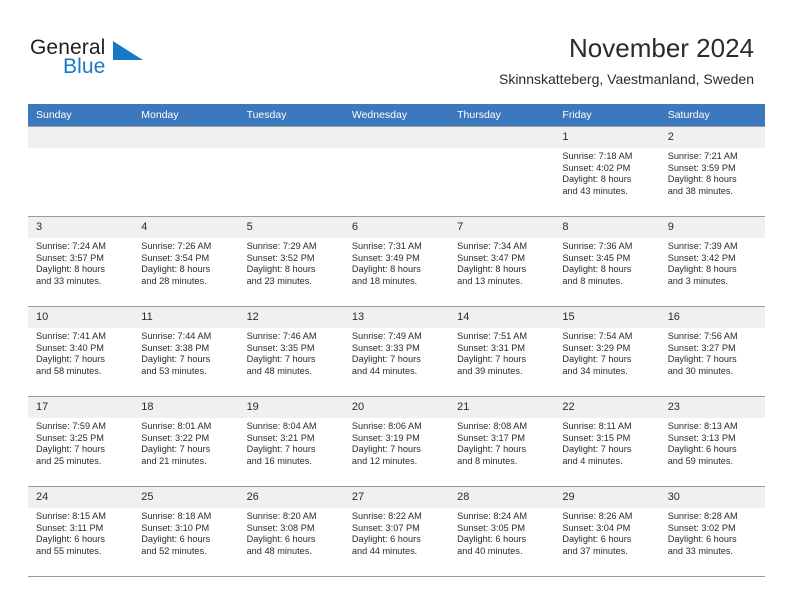  What do you see at coordinates (702, 336) in the screenshot?
I see `day-detail-line: Sunrise: 7:56 AM` at bounding box center [702, 336].